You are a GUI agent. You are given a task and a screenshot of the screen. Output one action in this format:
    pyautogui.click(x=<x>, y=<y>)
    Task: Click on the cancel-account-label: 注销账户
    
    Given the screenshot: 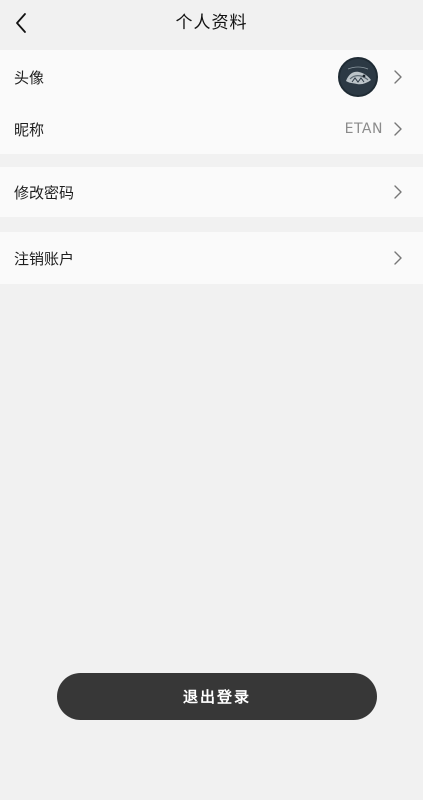 What is the action you would take?
    pyautogui.click(x=44, y=258)
    